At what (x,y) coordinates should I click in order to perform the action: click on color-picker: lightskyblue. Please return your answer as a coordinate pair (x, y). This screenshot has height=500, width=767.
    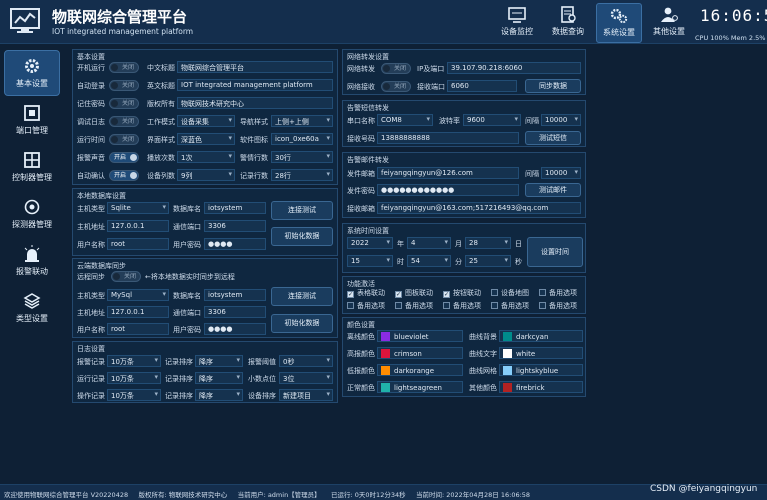
    Looking at the image, I should click on (541, 370).